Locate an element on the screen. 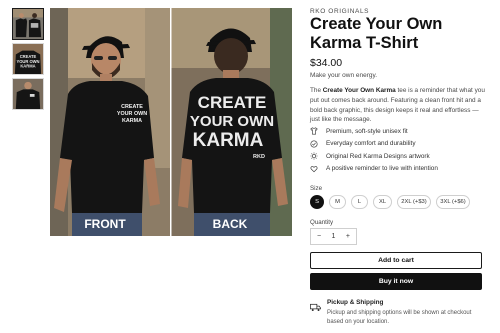 The width and height of the screenshot is (500, 333). tshirt-icon is located at coordinates (316, 131).